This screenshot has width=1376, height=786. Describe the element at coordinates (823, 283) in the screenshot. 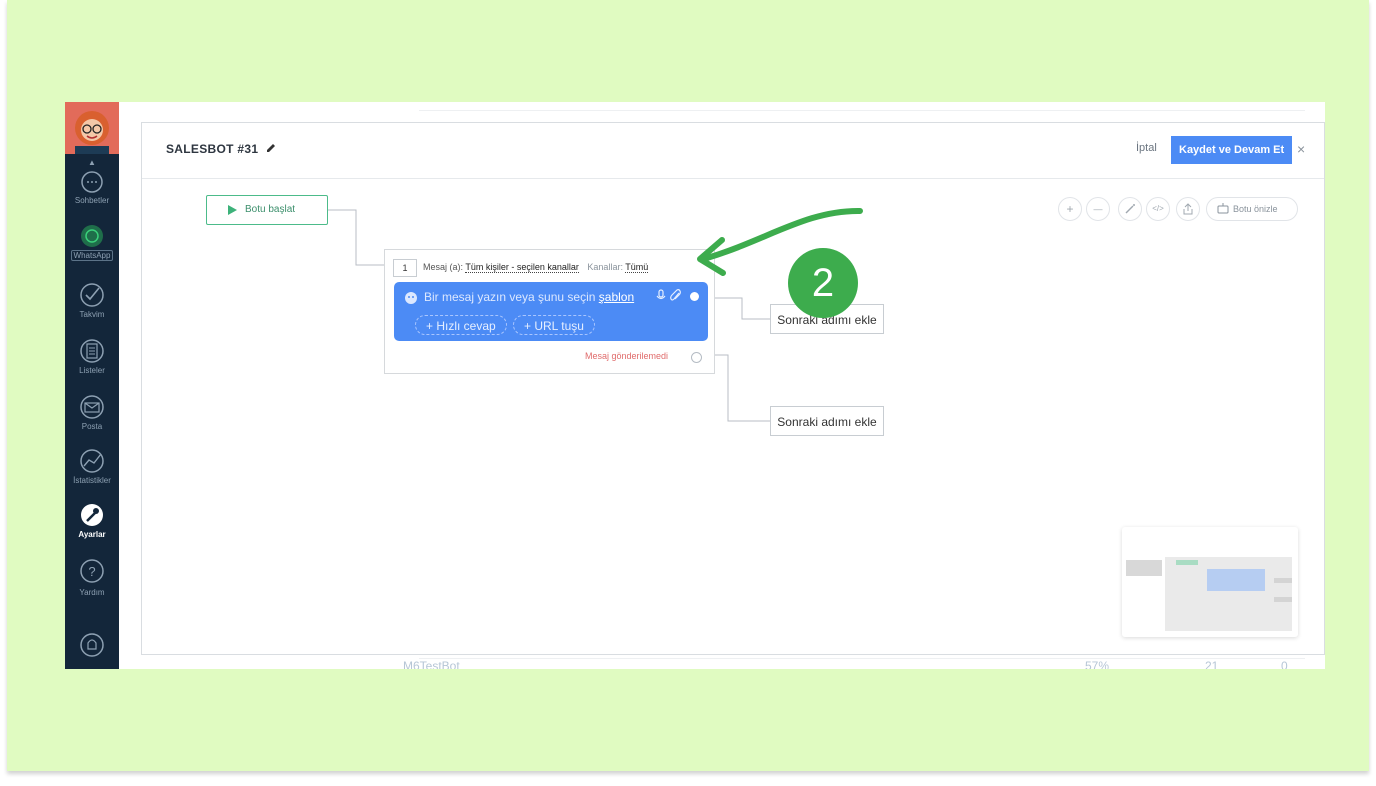

I see `step-badge: 2` at that location.